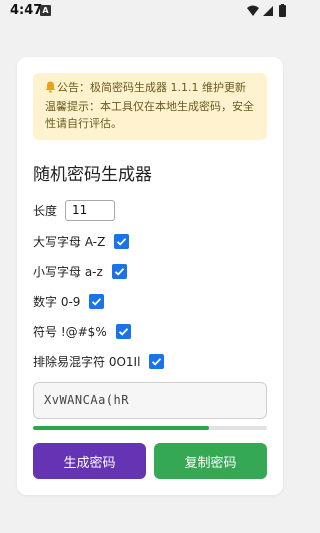  Describe the element at coordinates (210, 461) in the screenshot. I see `copy-password-button: 复制密码` at that location.